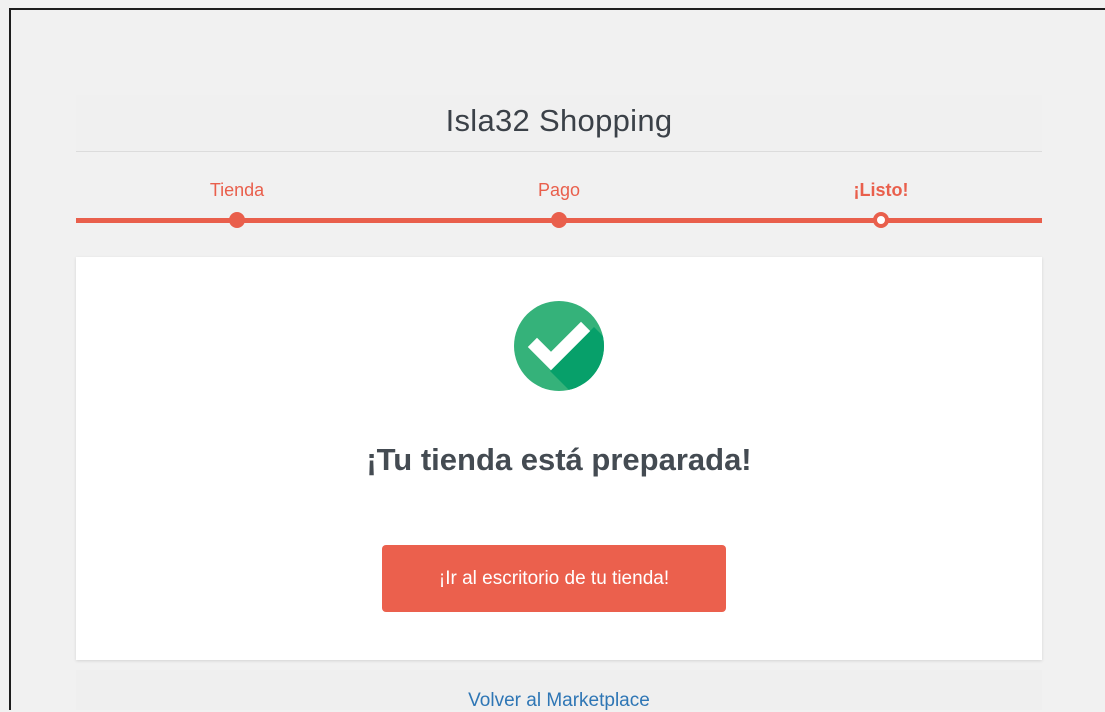 The width and height of the screenshot is (1105, 712). I want to click on step-tienda: Tienda, so click(237, 190).